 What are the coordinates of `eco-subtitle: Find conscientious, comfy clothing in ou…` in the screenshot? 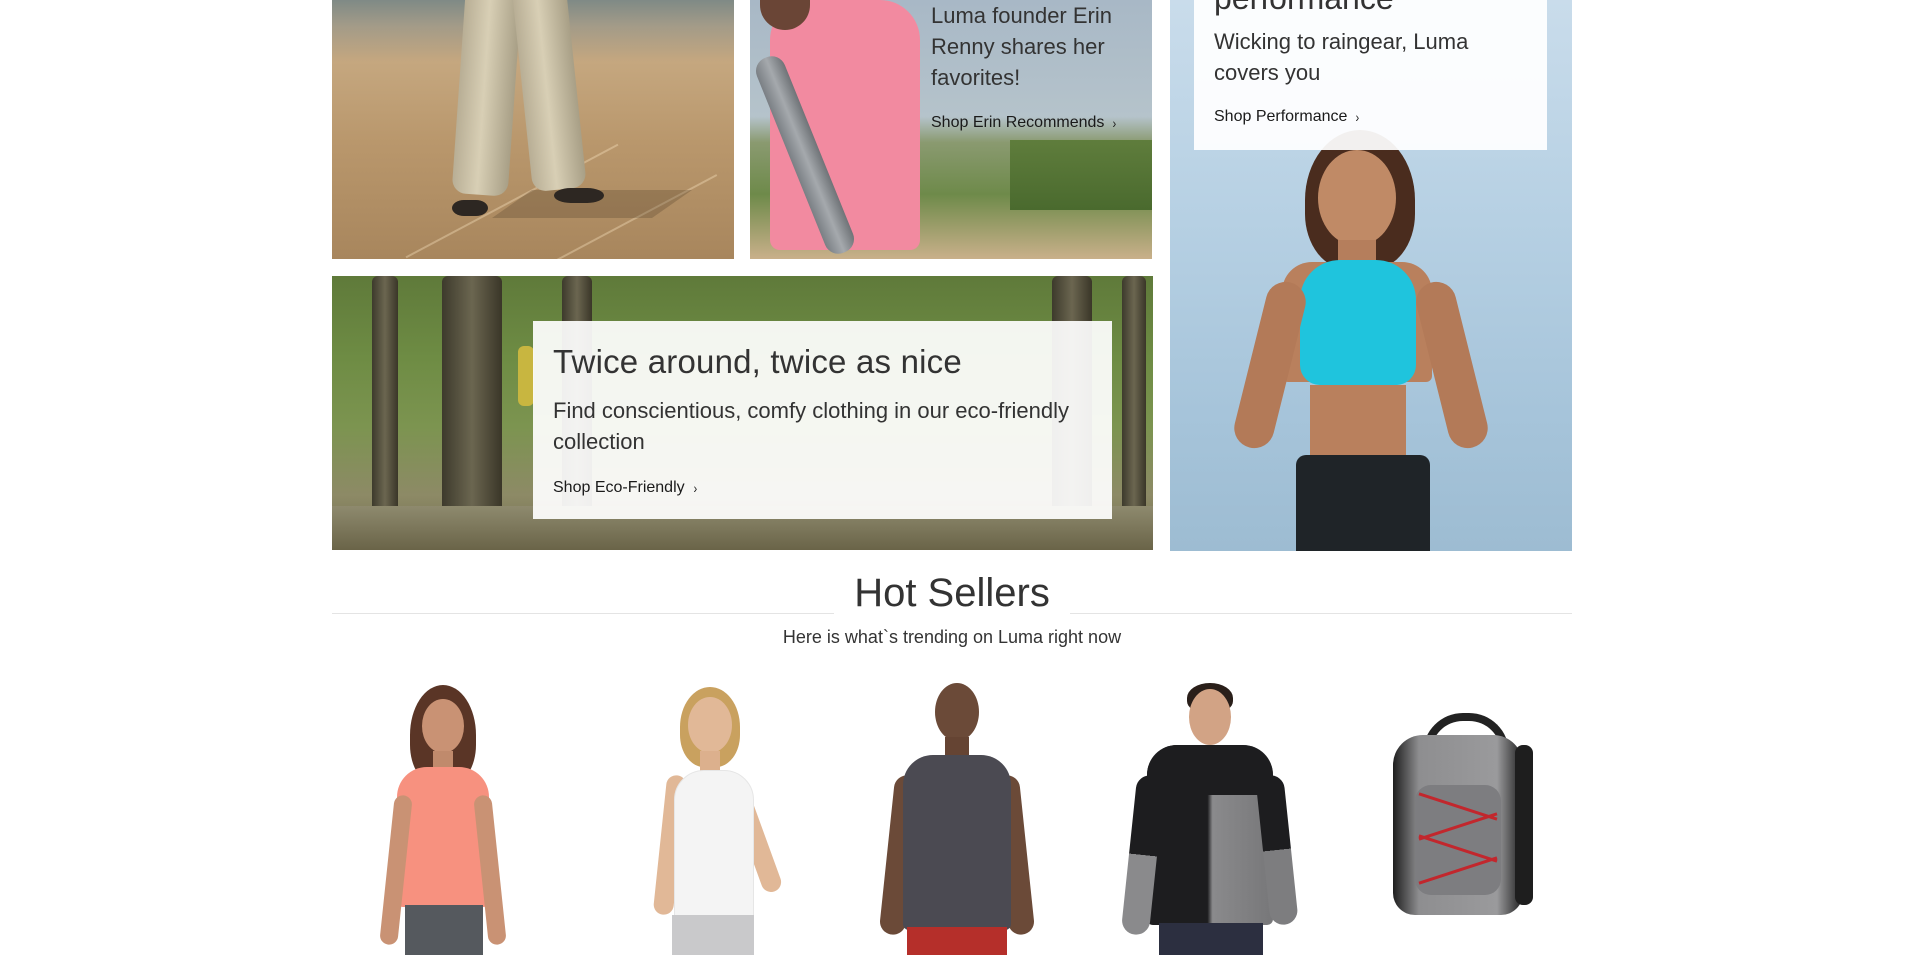 It's located at (811, 426).